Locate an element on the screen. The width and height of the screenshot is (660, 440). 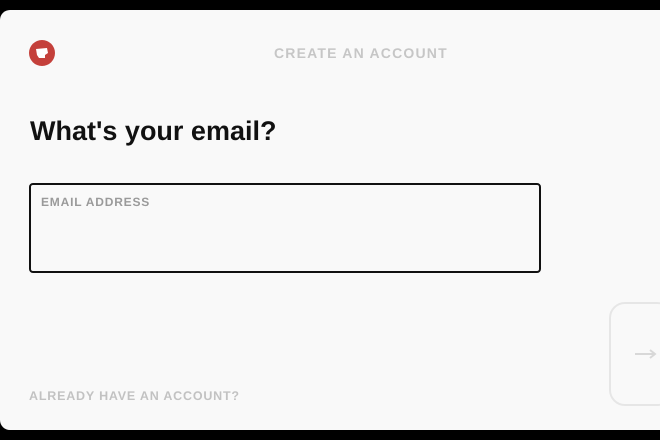
logo-icon is located at coordinates (42, 53).